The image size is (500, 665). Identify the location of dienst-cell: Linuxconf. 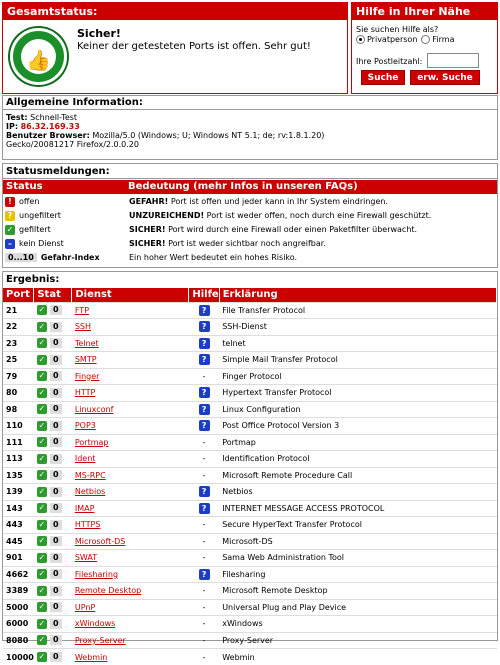
(130, 409).